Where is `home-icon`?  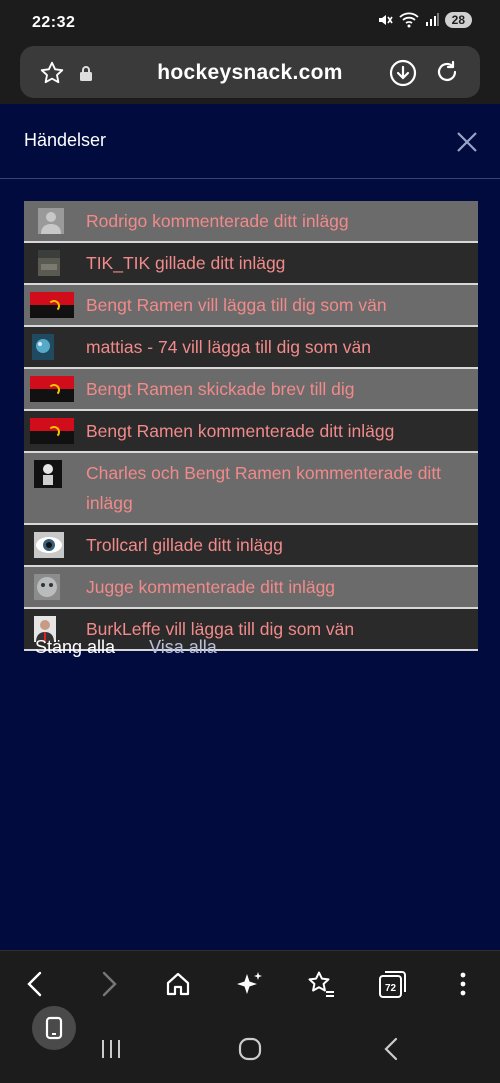 home-icon is located at coordinates (178, 984).